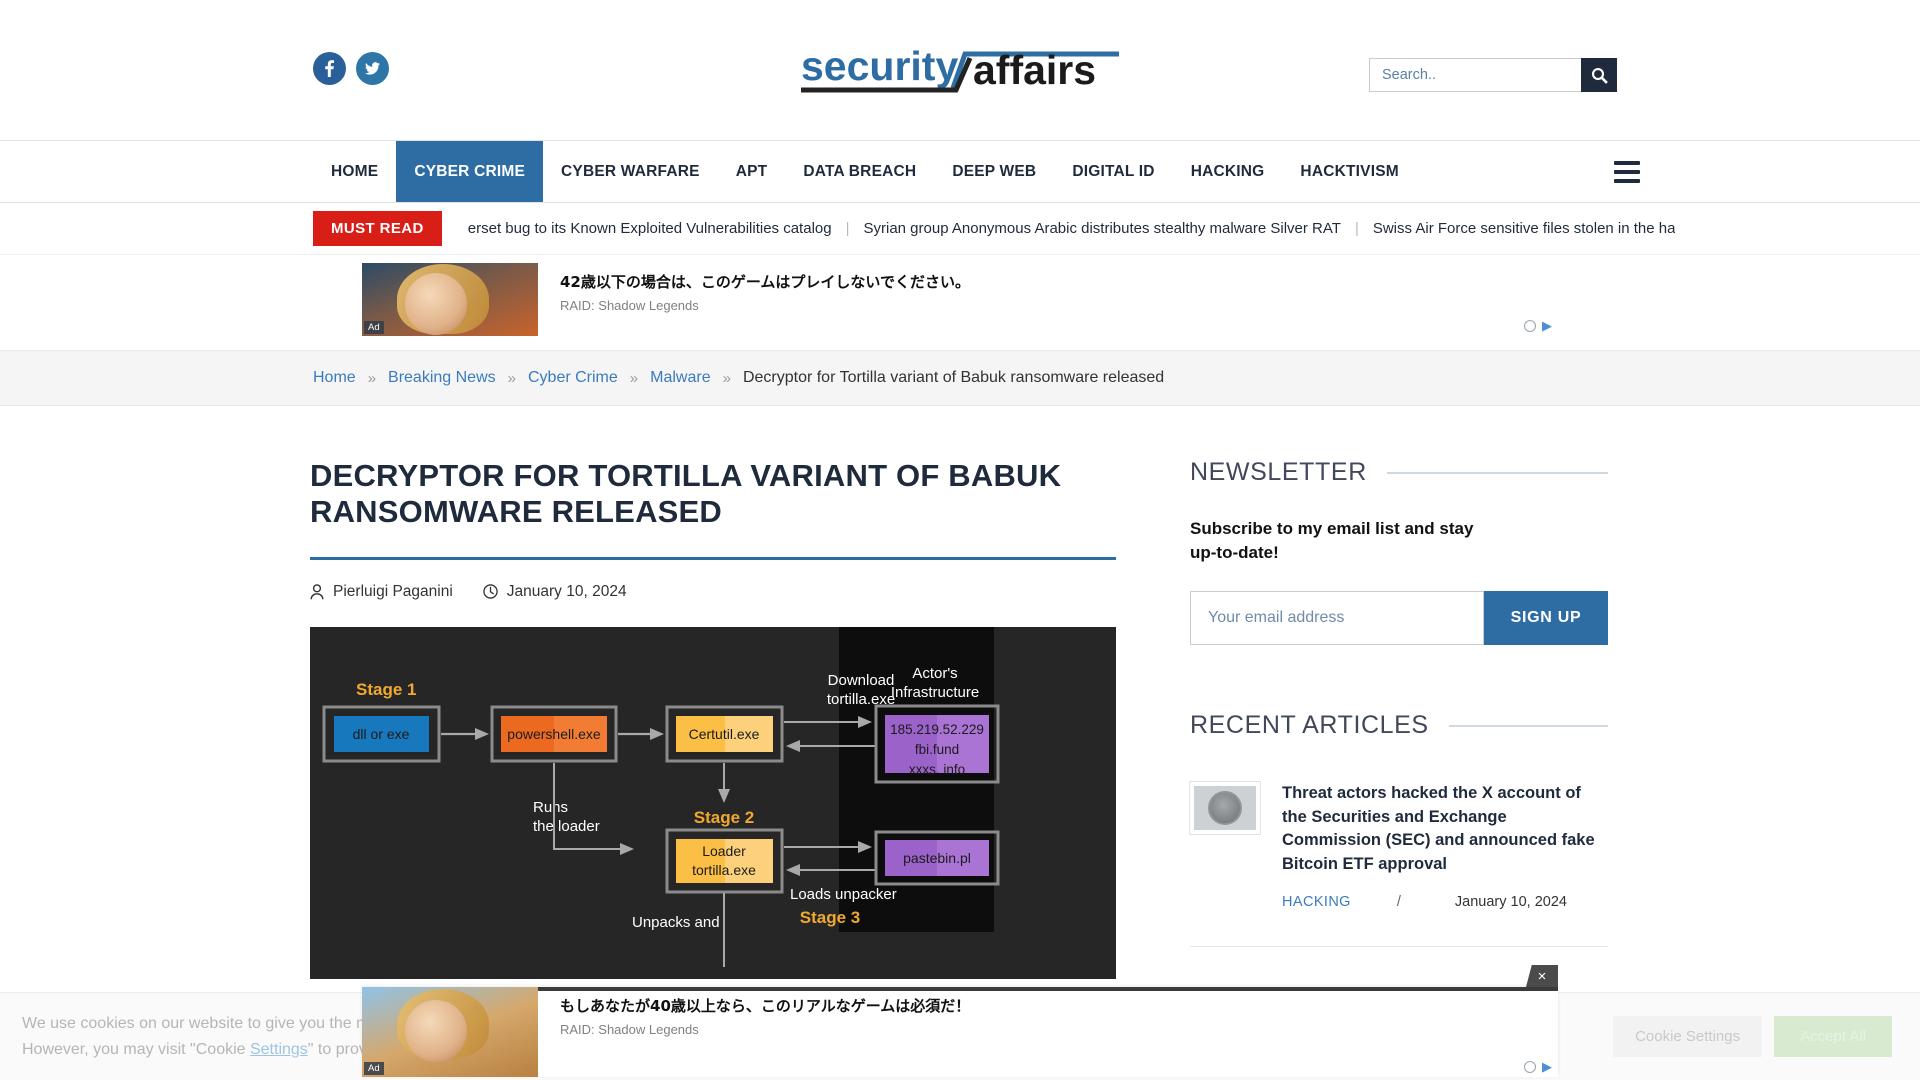 The width and height of the screenshot is (1920, 1080). I want to click on diagram-node-pastebin: pastebin.pl, so click(937, 858).